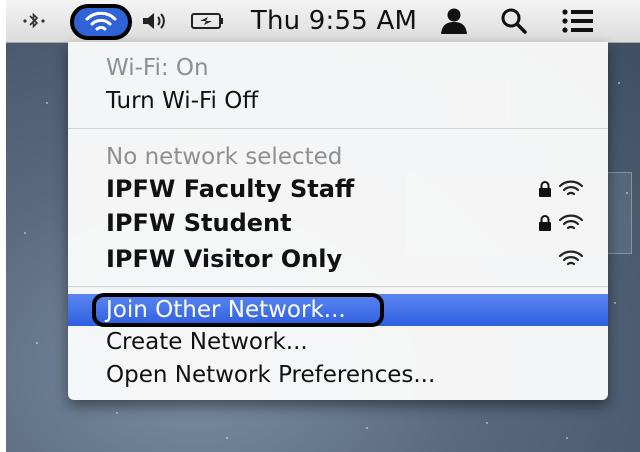 This screenshot has width=640, height=452. I want to click on network-name: IPFW Visitor Only, so click(224, 259).